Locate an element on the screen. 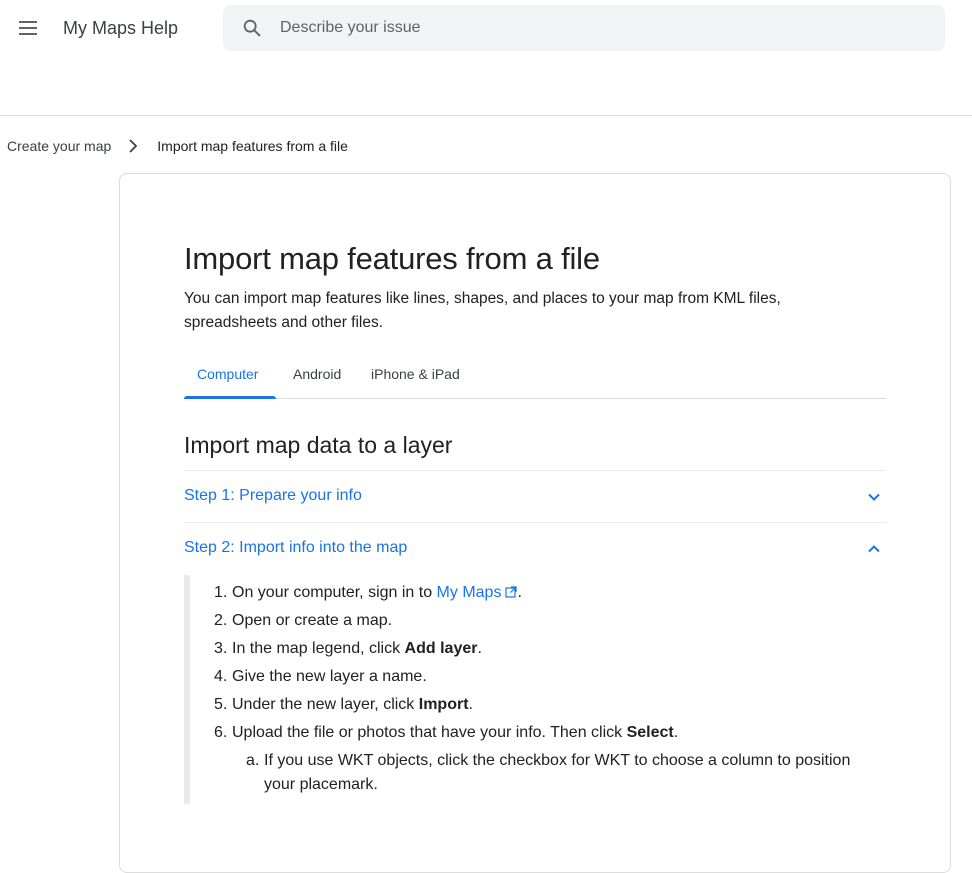  step-number: 6. is located at coordinates (221, 732).